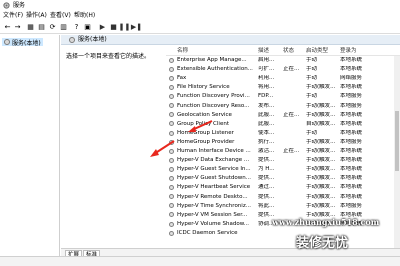 This screenshot has height=266, width=400. I want to click on service-row: File History Service 将用... 手动(触发... 本地系统, so click(280, 87).